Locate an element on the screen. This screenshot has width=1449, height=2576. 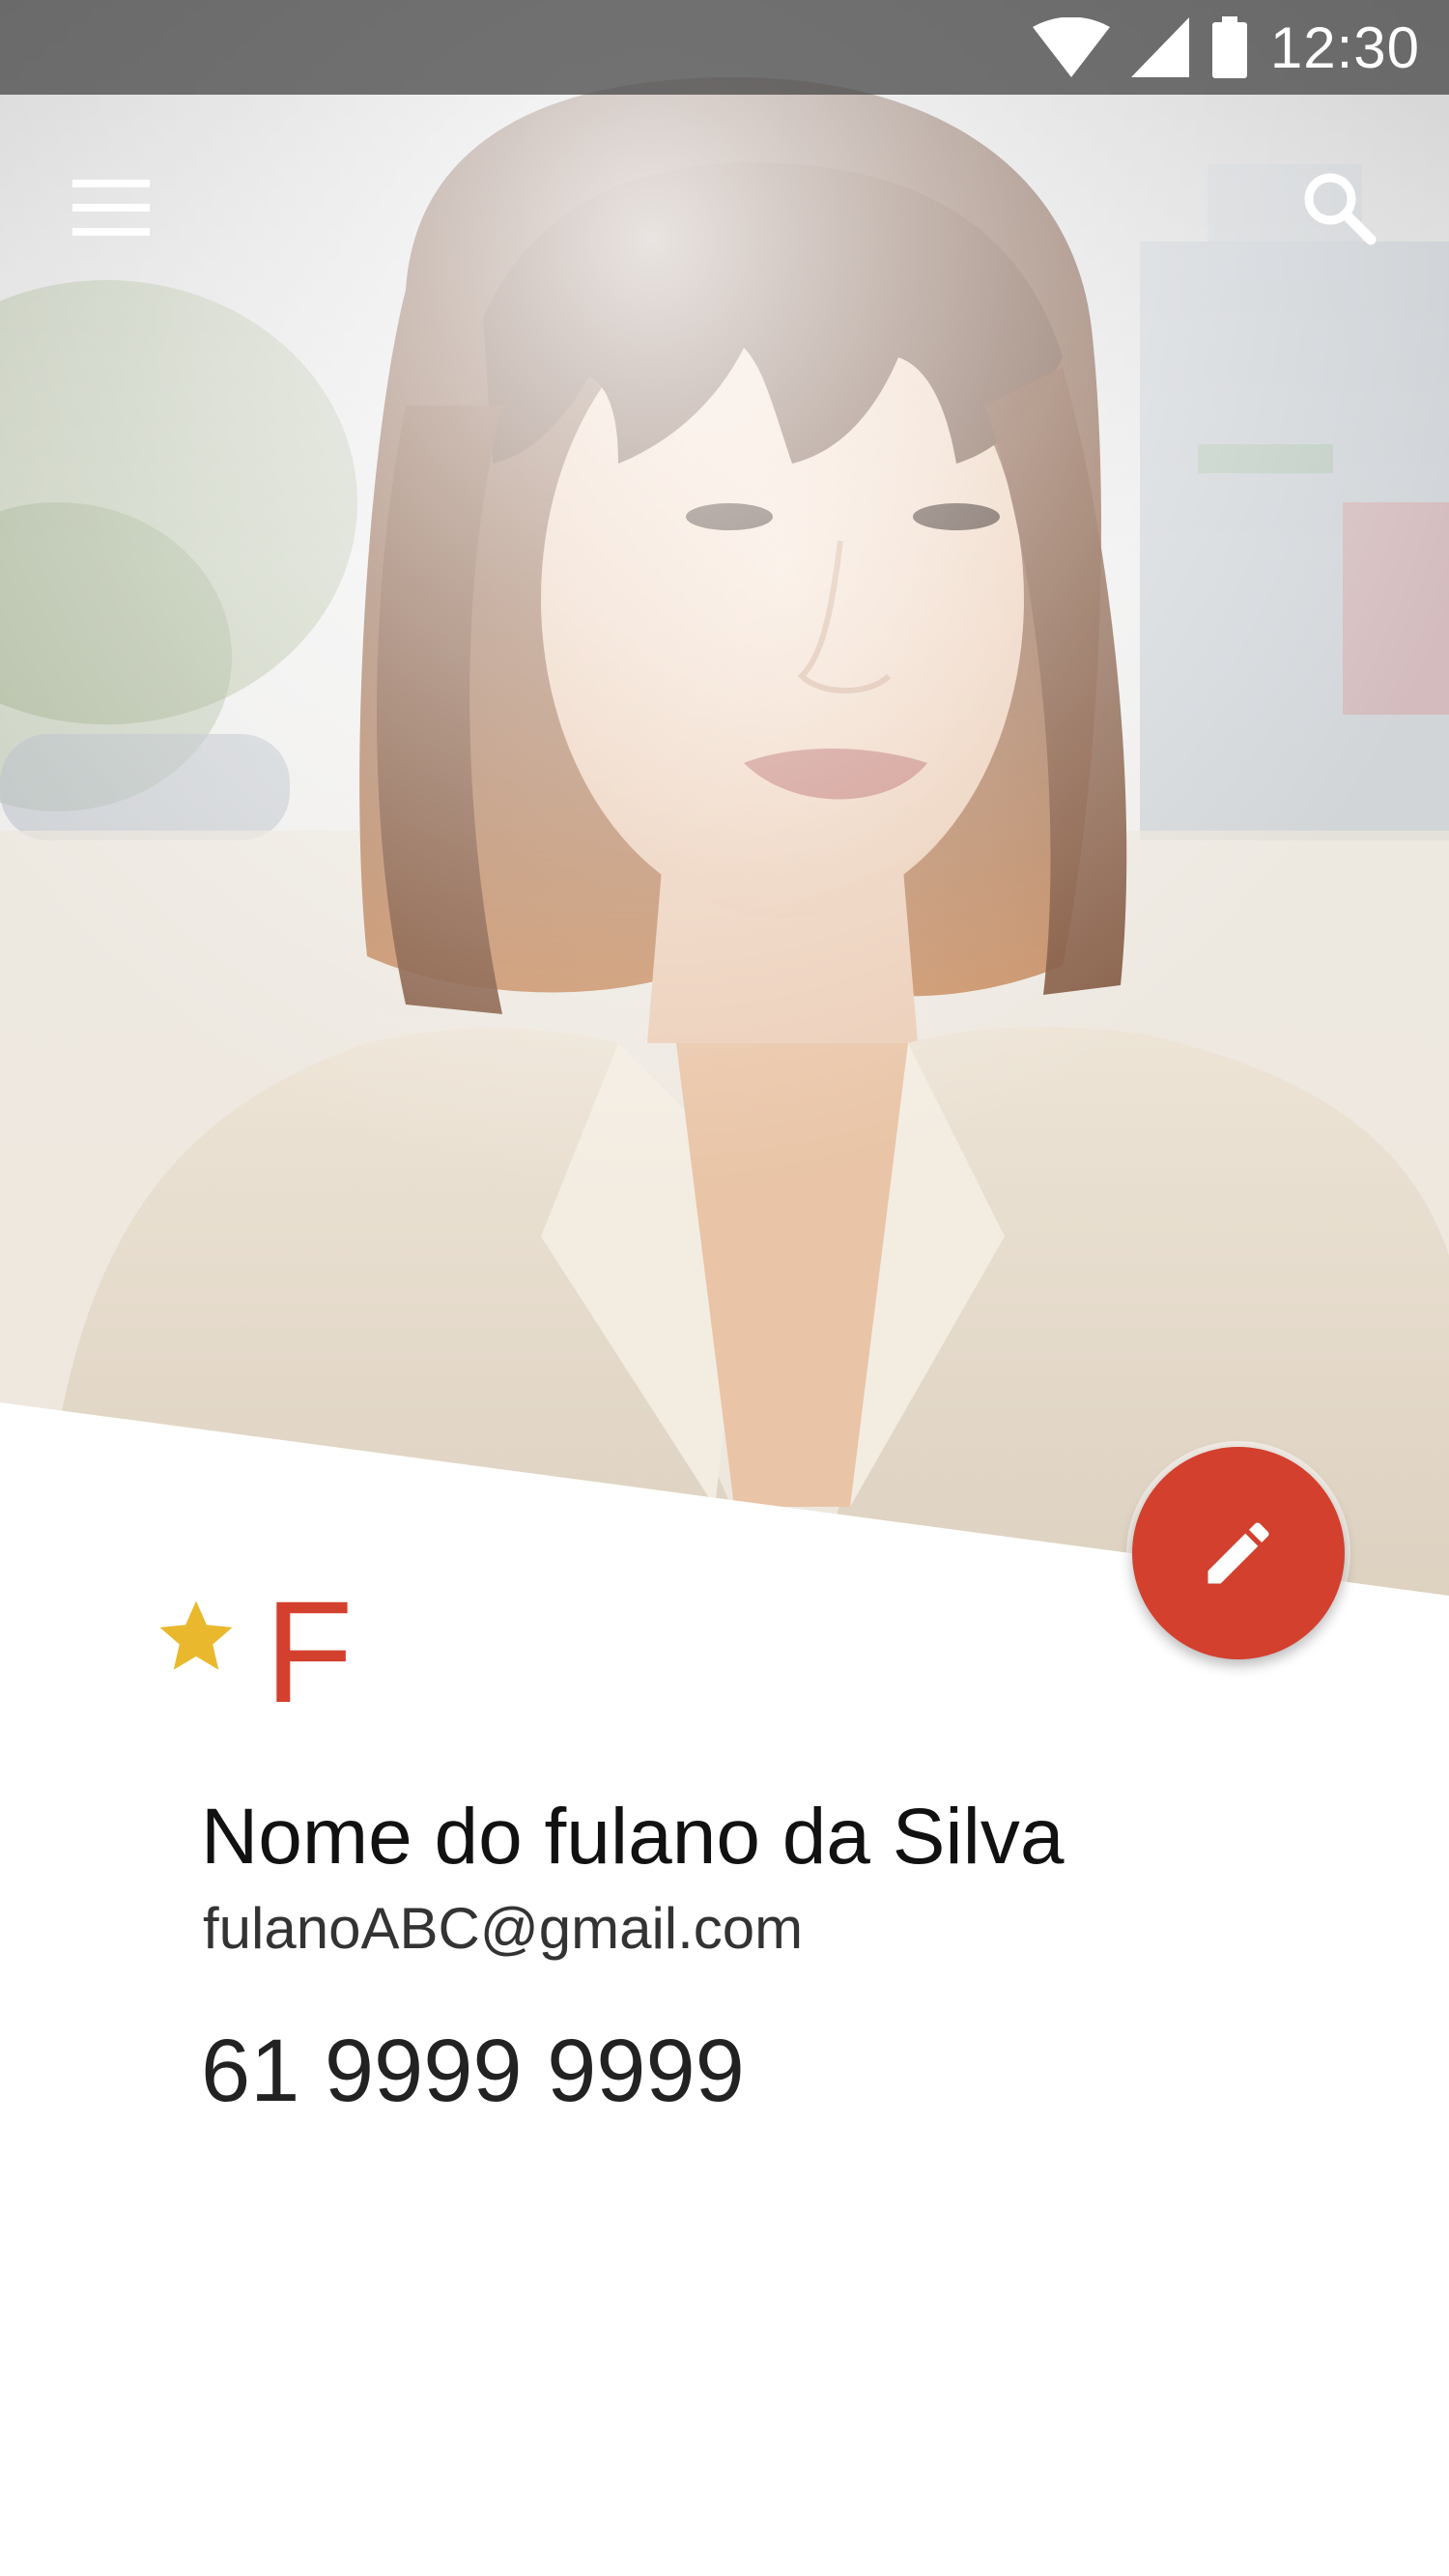
favorite-star-icon is located at coordinates (196, 1637).